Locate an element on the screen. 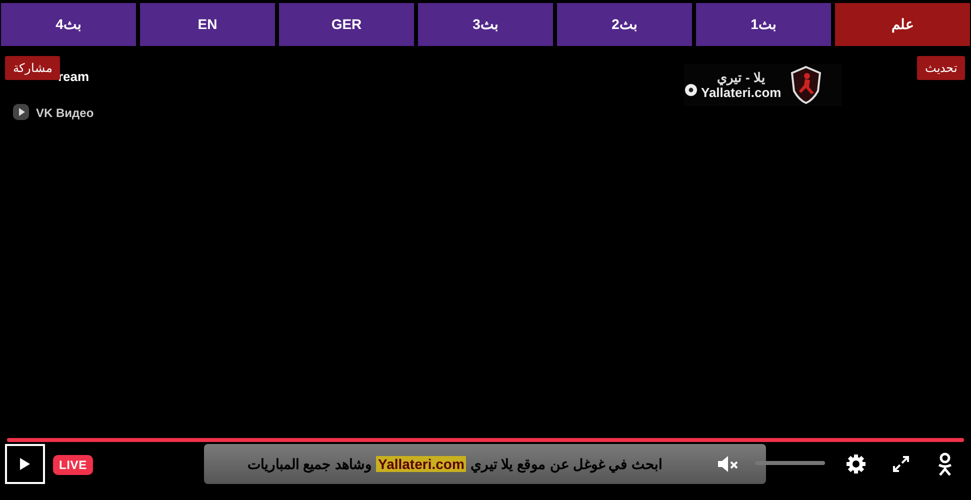 The height and width of the screenshot is (500, 971). stream-tab: بث4 is located at coordinates (68, 24).